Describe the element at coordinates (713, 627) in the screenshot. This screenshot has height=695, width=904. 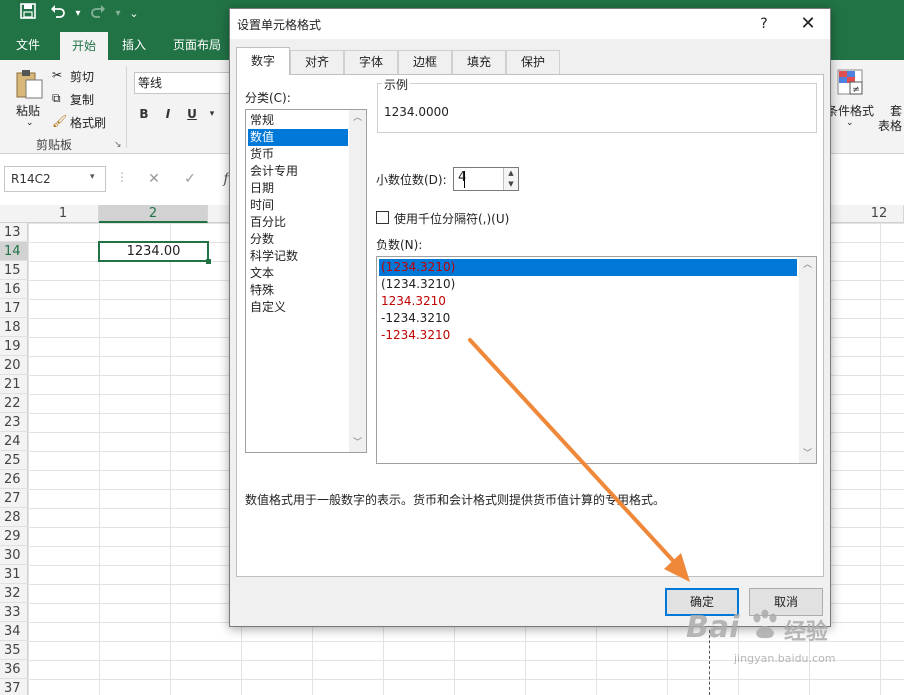
I see `watermark-brand: Bai` at that location.